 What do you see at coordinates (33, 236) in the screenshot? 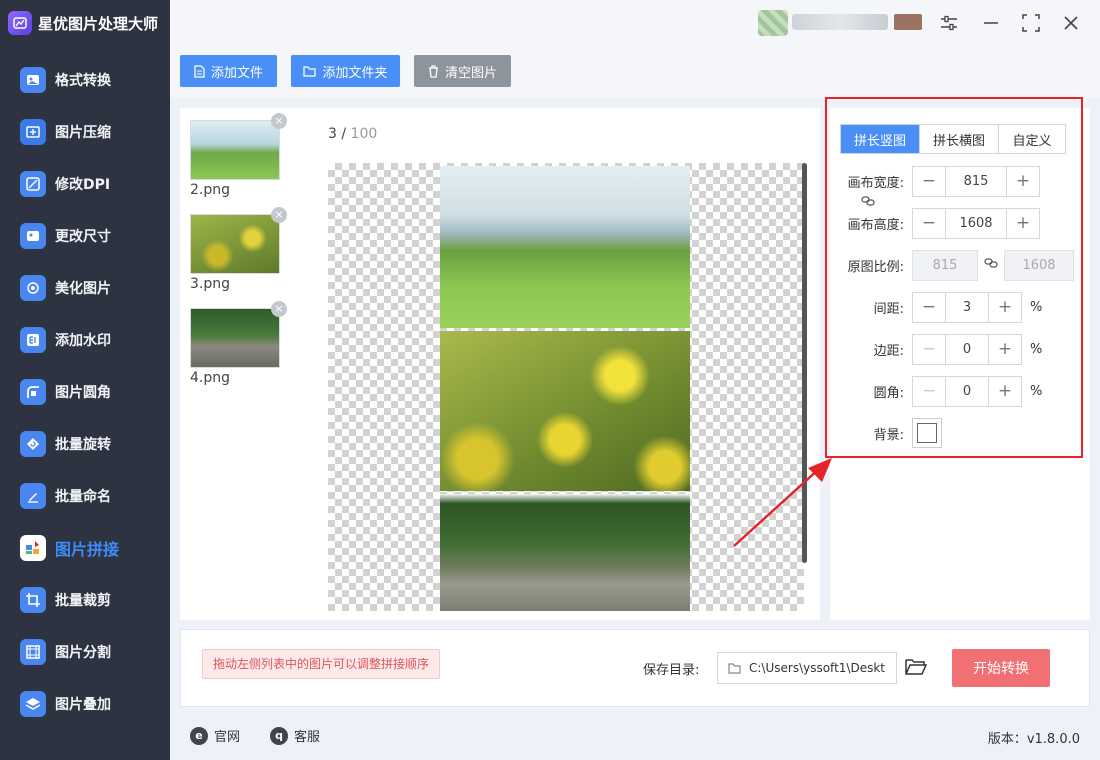
I see `resize-icon` at bounding box center [33, 236].